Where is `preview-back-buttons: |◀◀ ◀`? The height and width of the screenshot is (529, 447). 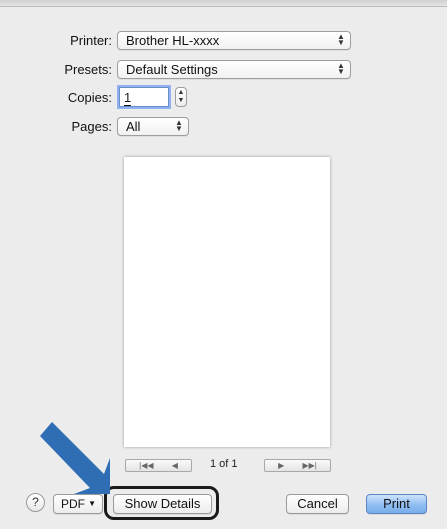
preview-back-buttons: |◀◀ ◀ is located at coordinates (158, 465).